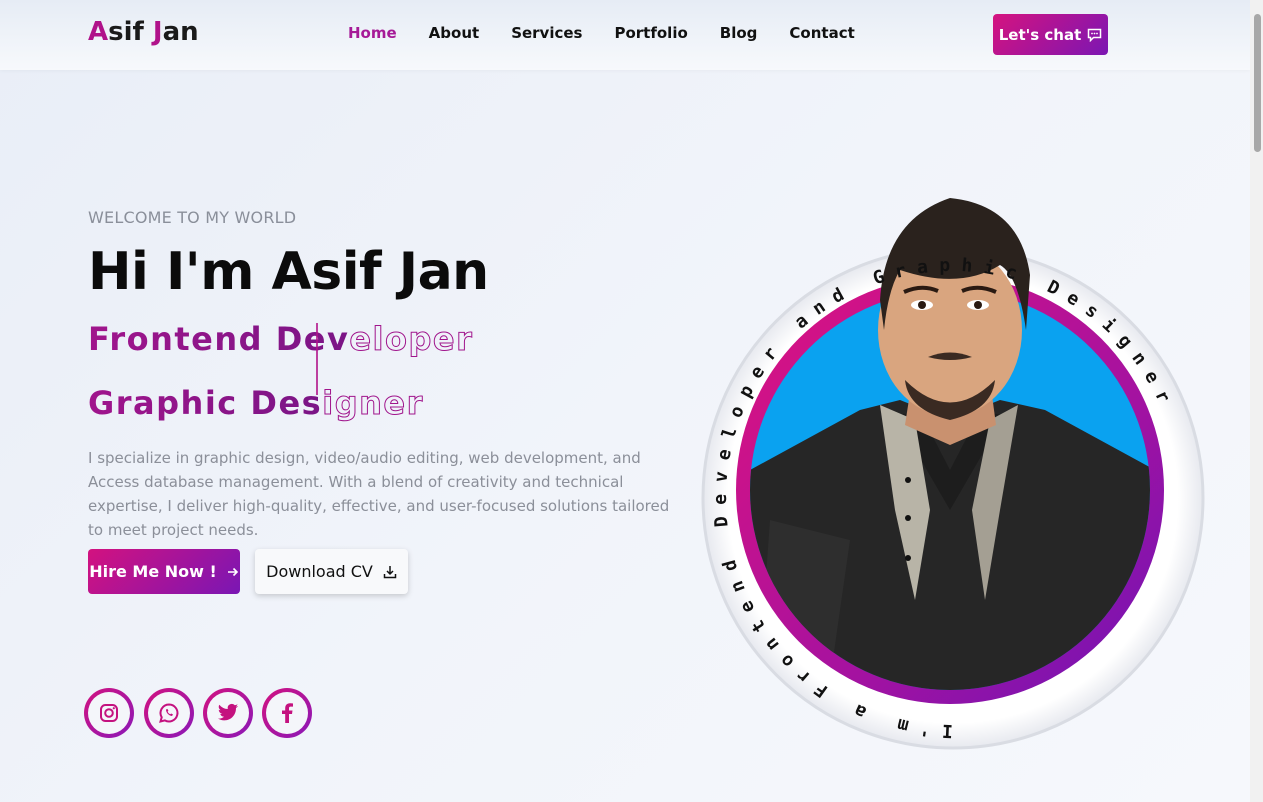 This screenshot has height=802, width=1263. I want to click on nav-item-about: About, so click(454, 33).